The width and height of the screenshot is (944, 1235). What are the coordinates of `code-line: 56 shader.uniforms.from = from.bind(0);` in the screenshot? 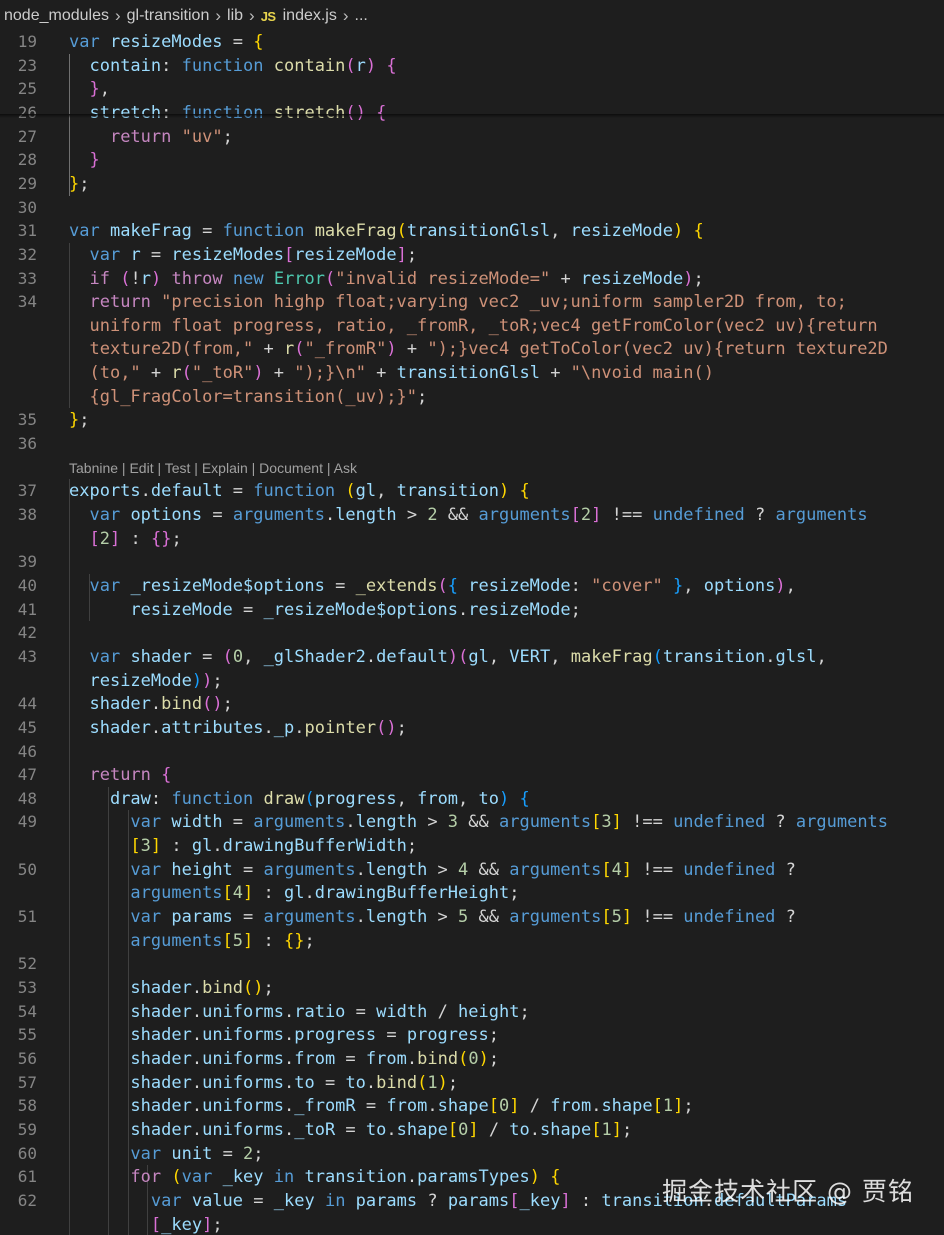 It's located at (472, 1059).